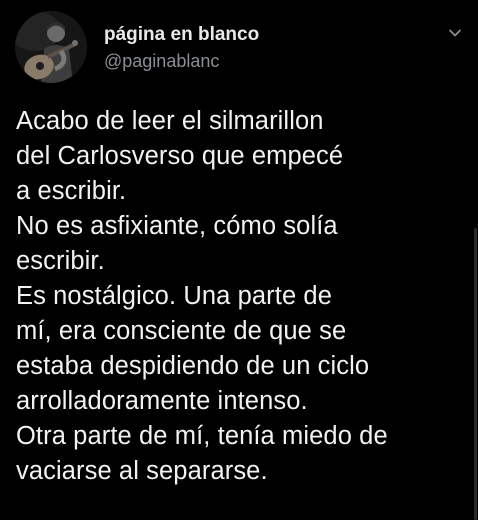  I want to click on author-display-name: página en blanco, so click(181, 35).